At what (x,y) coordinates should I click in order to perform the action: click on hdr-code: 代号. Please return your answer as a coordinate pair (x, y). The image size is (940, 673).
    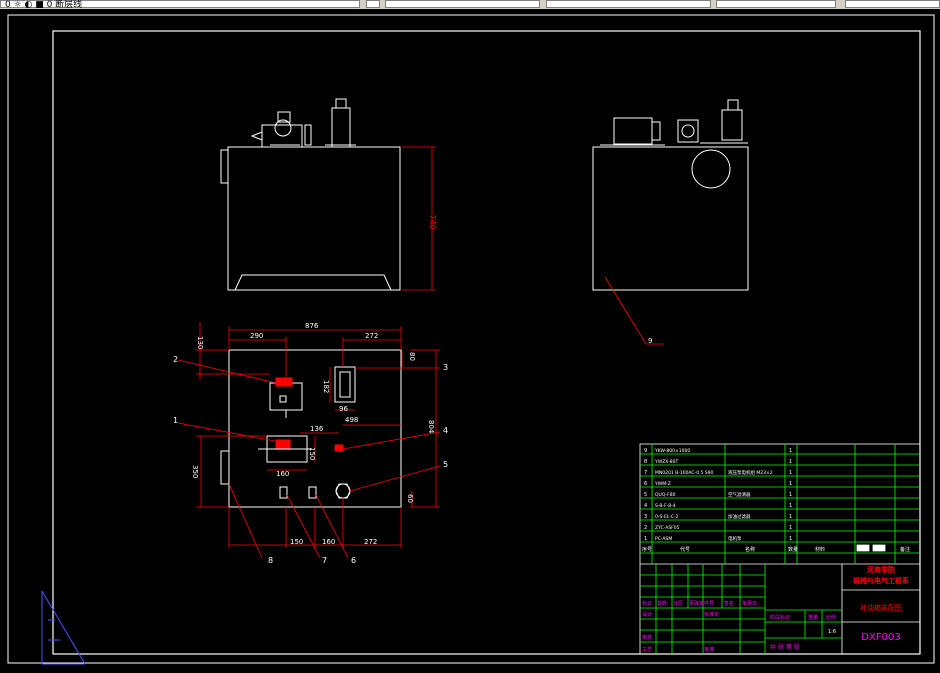
    Looking at the image, I should click on (685, 549).